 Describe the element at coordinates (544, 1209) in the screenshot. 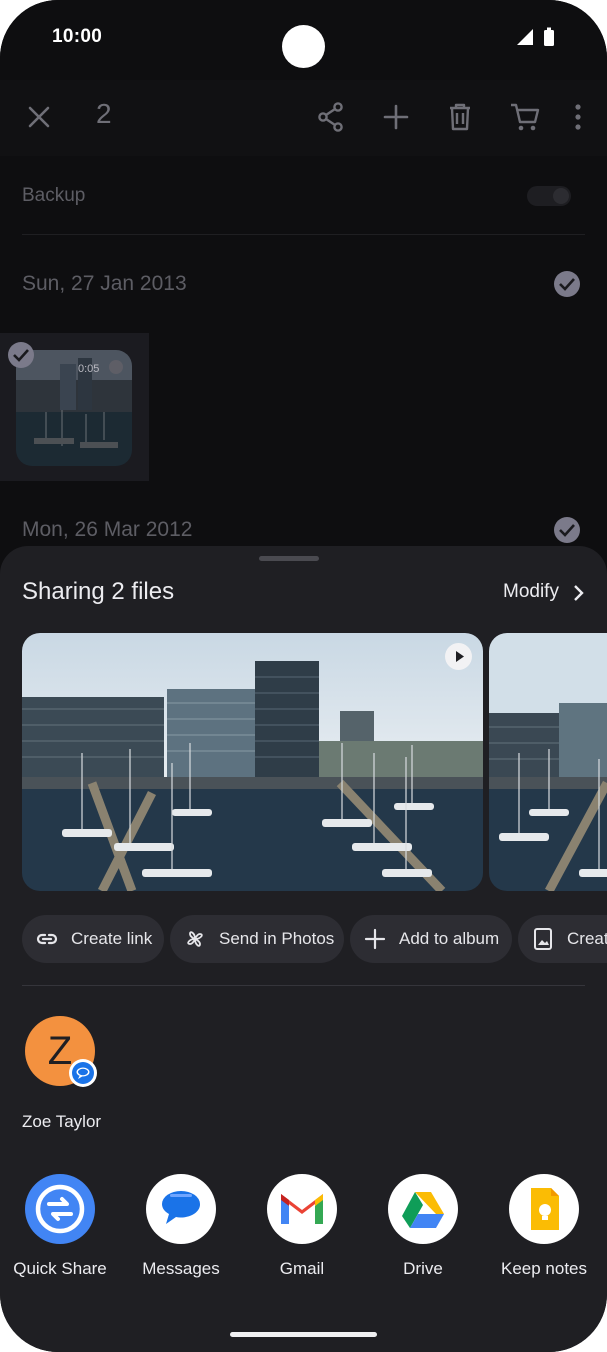

I see `keep-notes-icon` at that location.